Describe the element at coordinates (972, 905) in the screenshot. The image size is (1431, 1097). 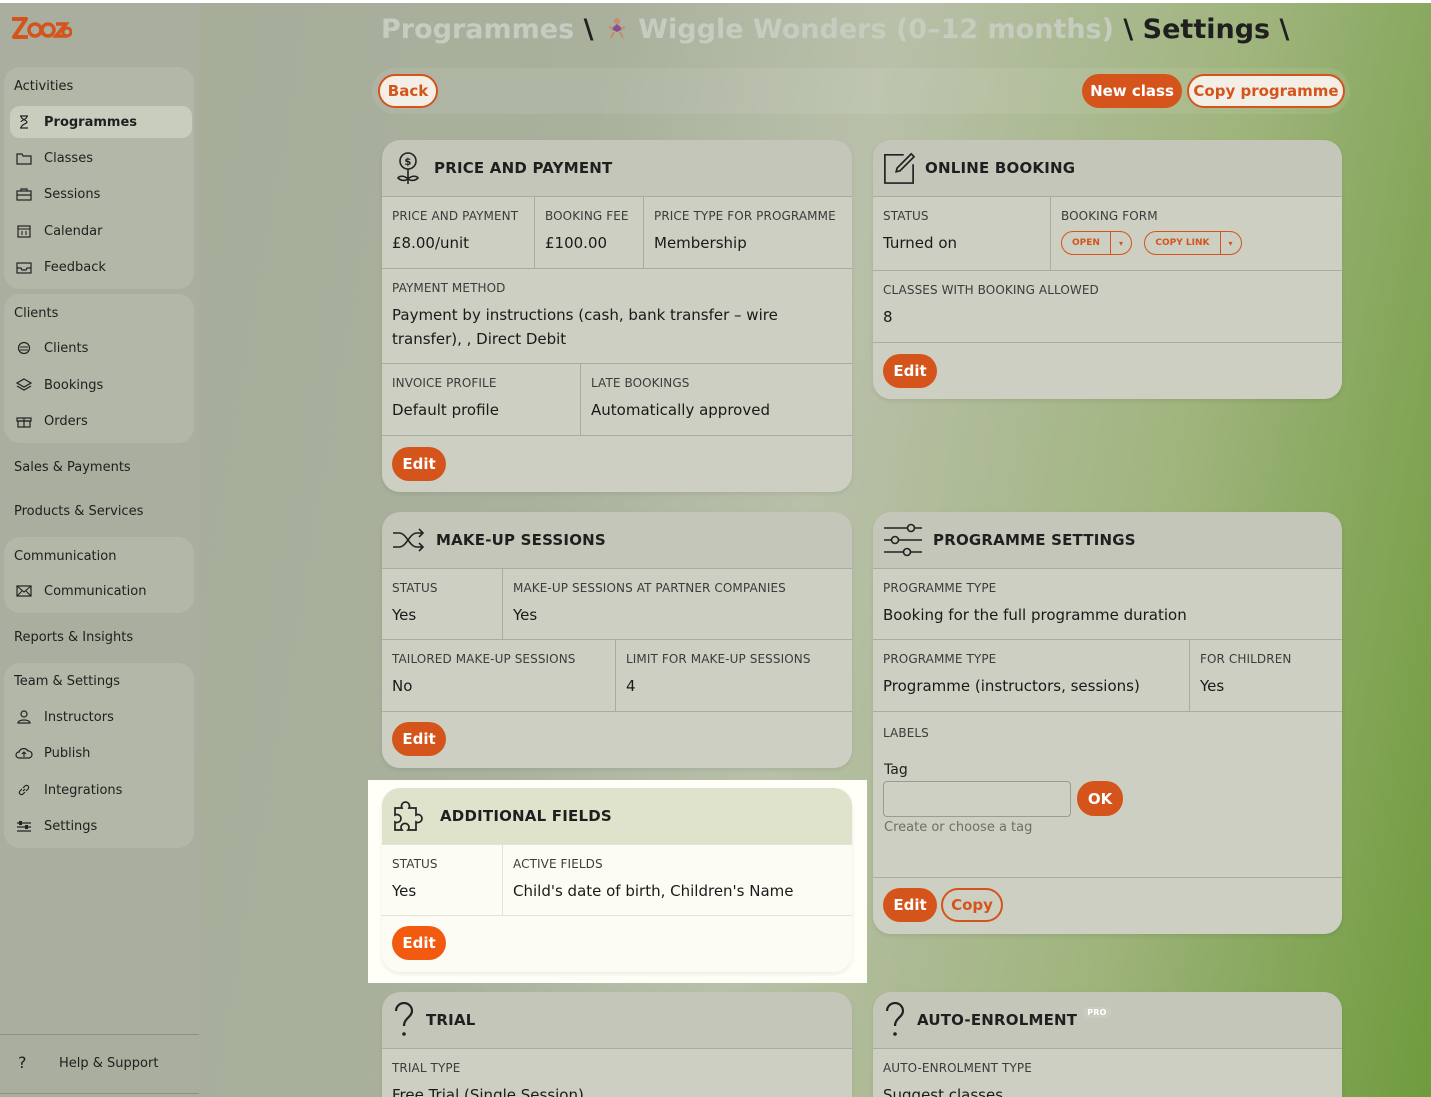
I see `copy-button: Copy` at that location.